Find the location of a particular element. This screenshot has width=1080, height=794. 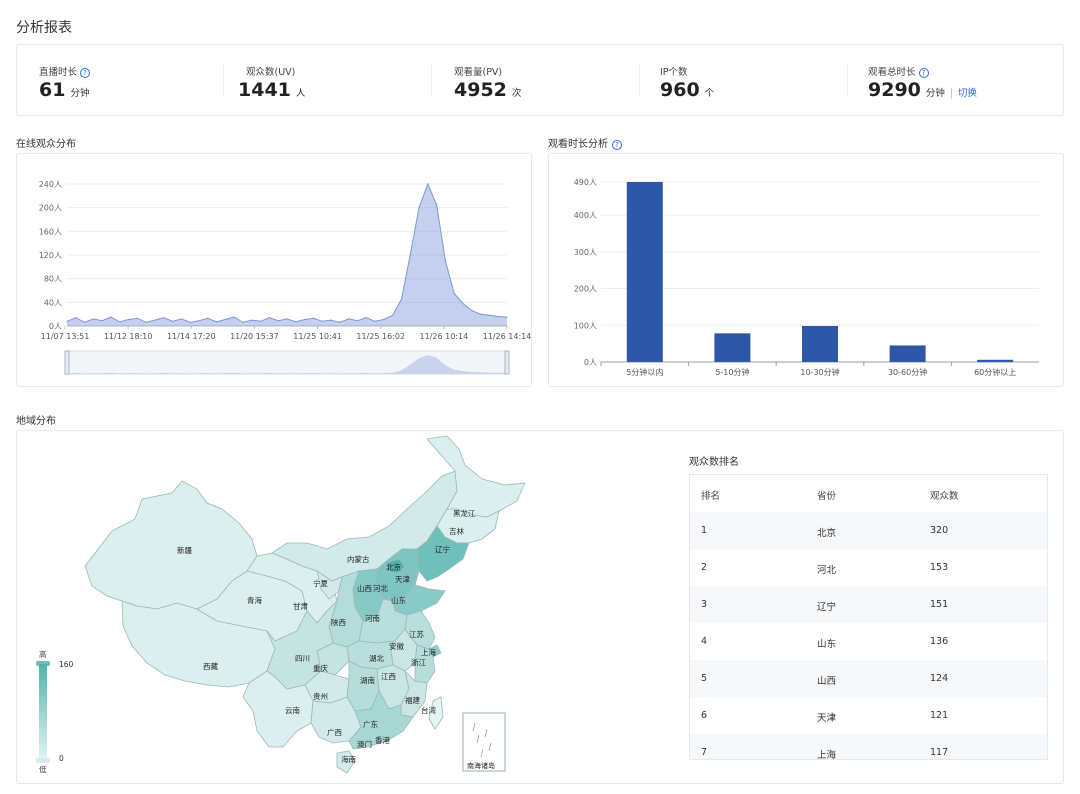

stat-value: 1441 is located at coordinates (264, 90).